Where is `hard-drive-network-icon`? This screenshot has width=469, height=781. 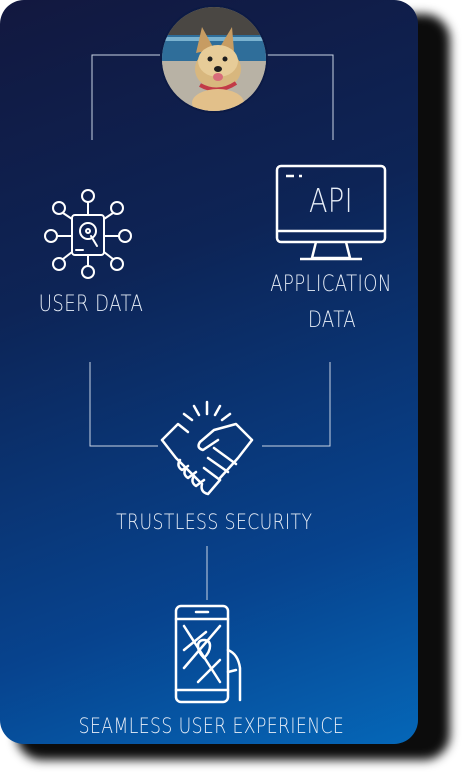 hard-drive-network-icon is located at coordinates (88, 234).